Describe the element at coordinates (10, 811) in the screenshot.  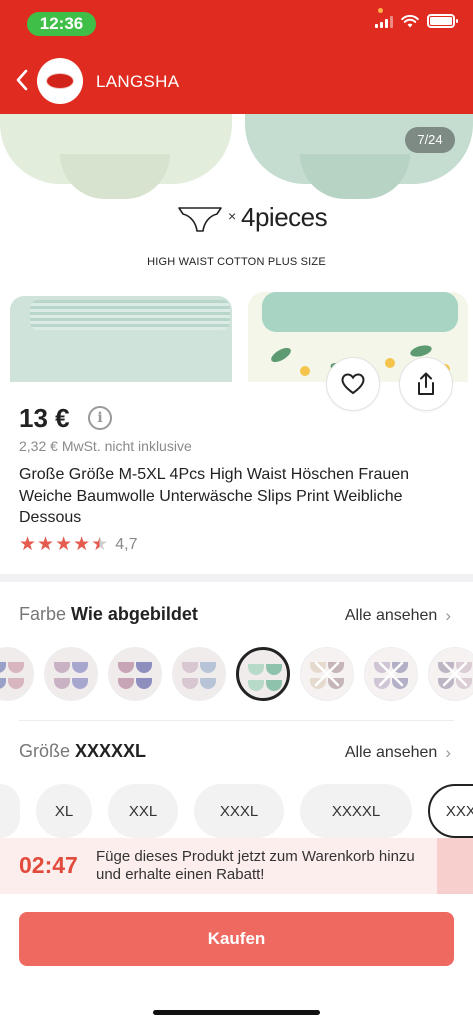
I see `size-option` at that location.